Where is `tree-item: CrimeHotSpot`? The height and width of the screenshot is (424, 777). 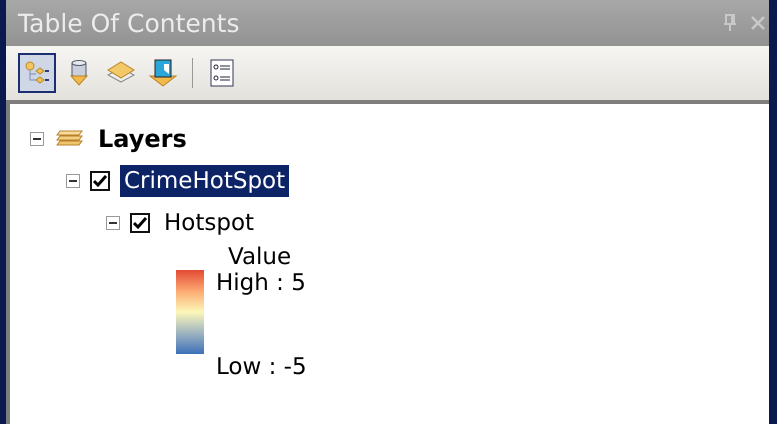
tree-item: CrimeHotSpot is located at coordinates (205, 181).